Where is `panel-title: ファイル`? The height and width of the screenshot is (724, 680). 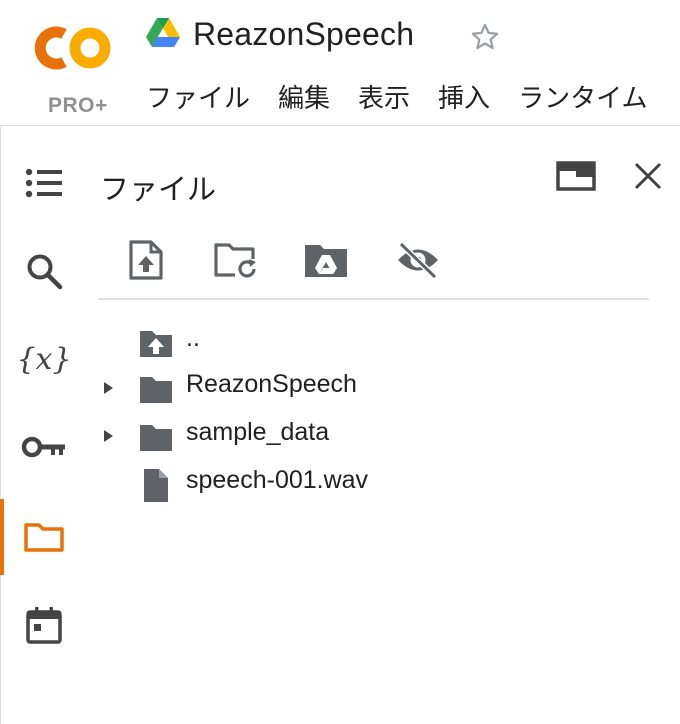
panel-title: ファイル is located at coordinates (158, 190).